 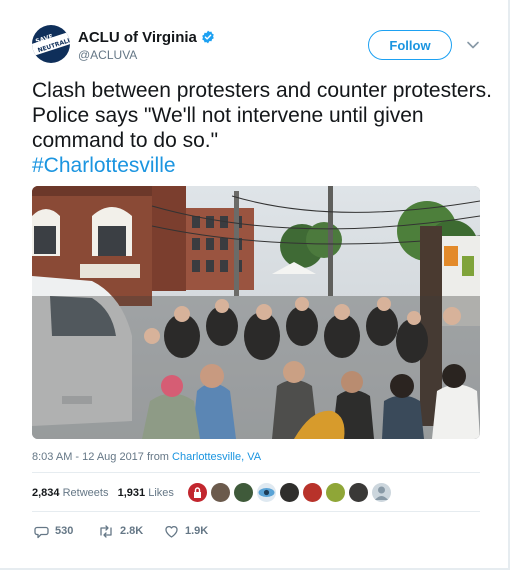 I want to click on retweets-stat: 2,834 Retweets, so click(x=70, y=493).